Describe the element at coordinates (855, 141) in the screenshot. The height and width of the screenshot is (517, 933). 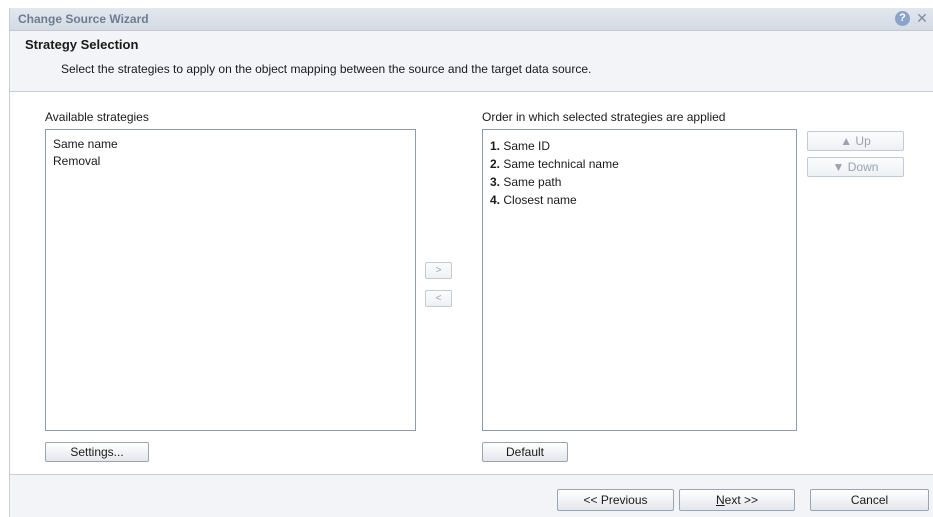
I see `move-up-button: ▲ Up` at that location.